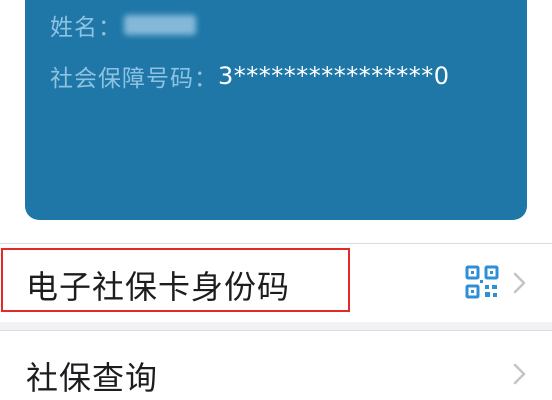  I want to click on qr-code-icon, so click(482, 282).